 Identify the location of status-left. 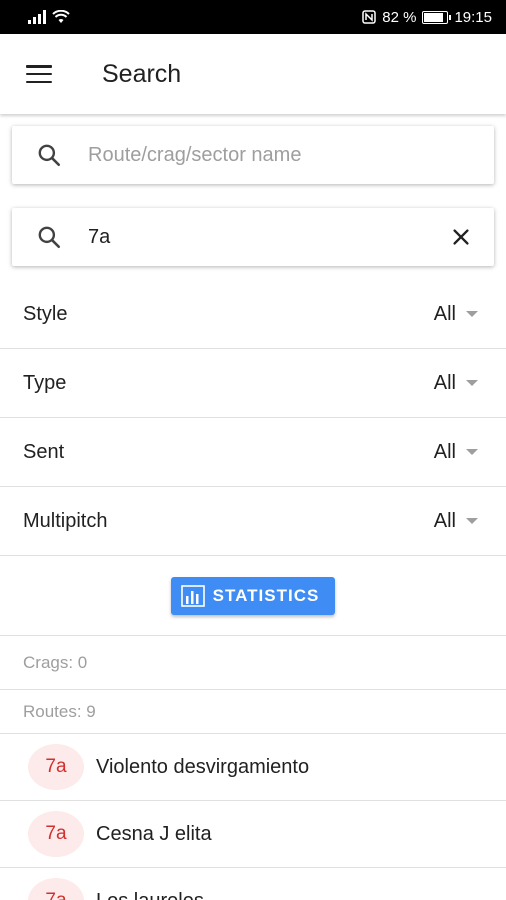
(49, 17).